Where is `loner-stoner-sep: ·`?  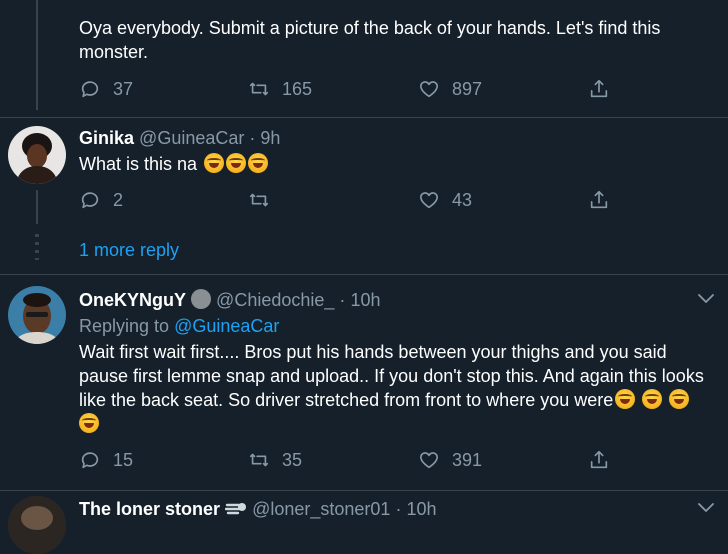
loner-stoner-sep: · is located at coordinates (398, 509).